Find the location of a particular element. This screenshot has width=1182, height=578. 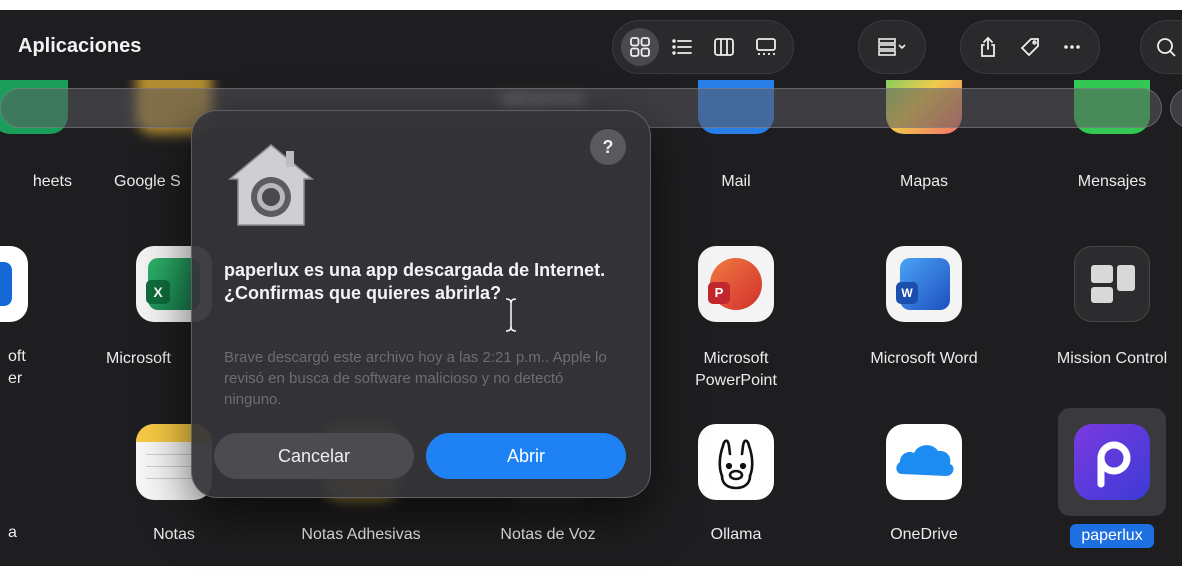

toolbar: Aplicaciones is located at coordinates (591, 45).